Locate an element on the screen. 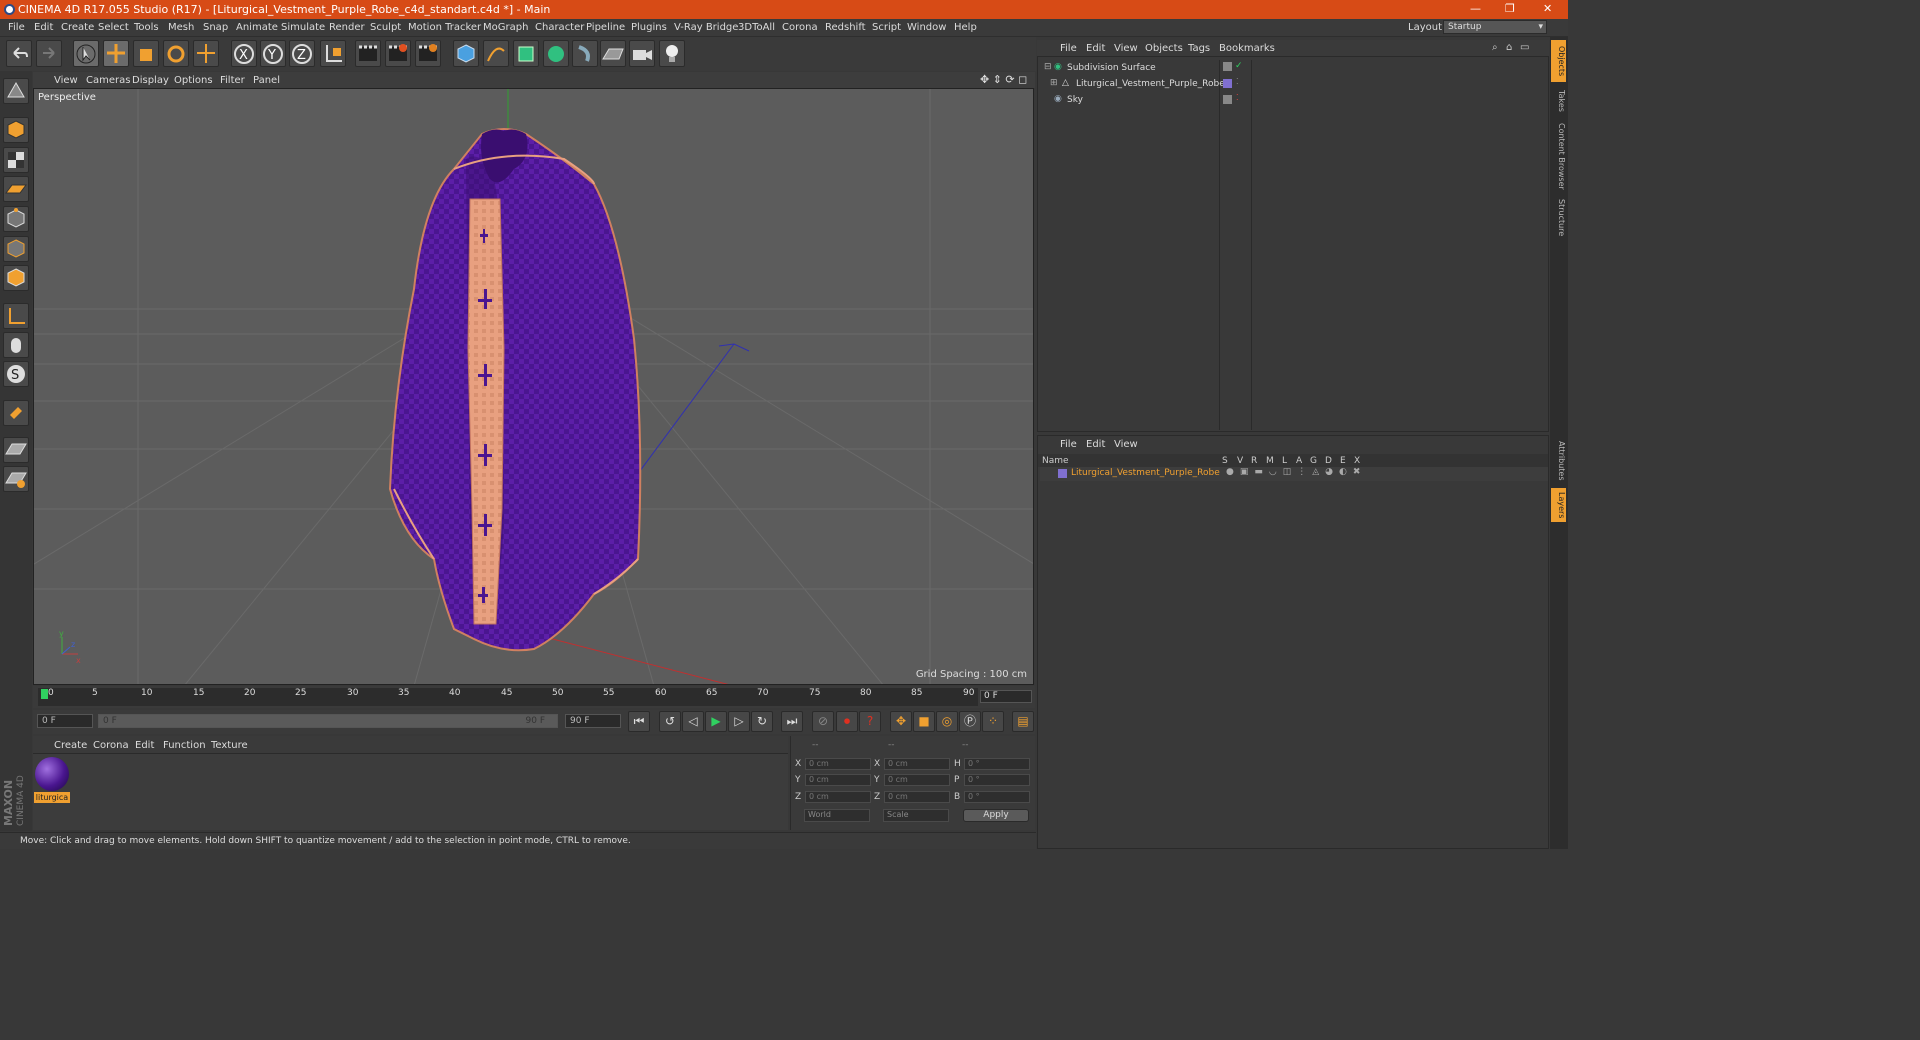 This screenshot has height=1040, width=1920. menu-motion-tracker: Motion Tracker is located at coordinates (444, 27).